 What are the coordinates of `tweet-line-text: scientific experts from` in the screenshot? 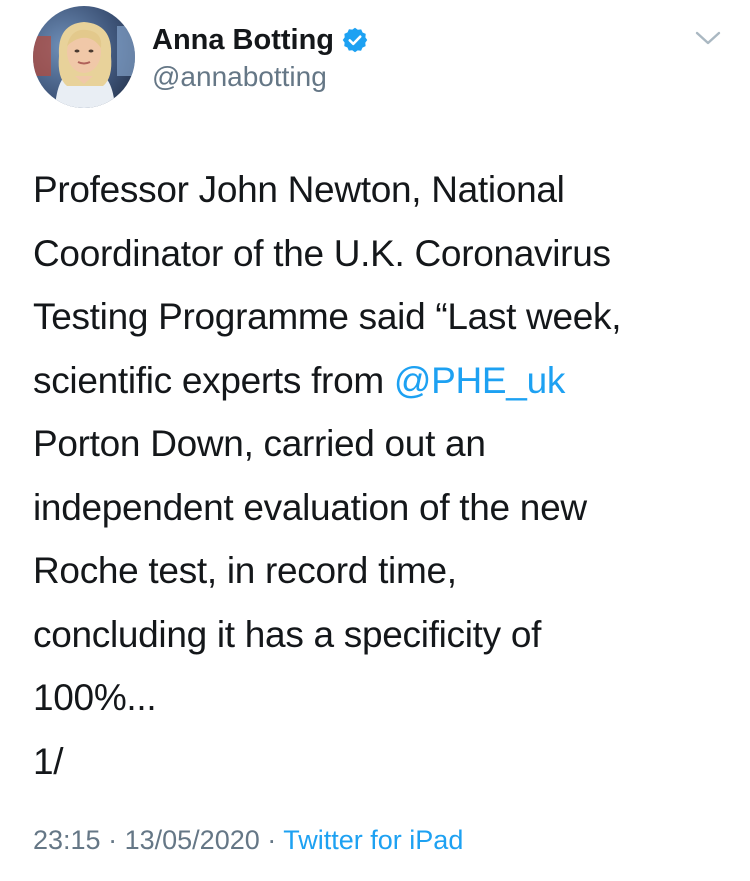 It's located at (213, 380).